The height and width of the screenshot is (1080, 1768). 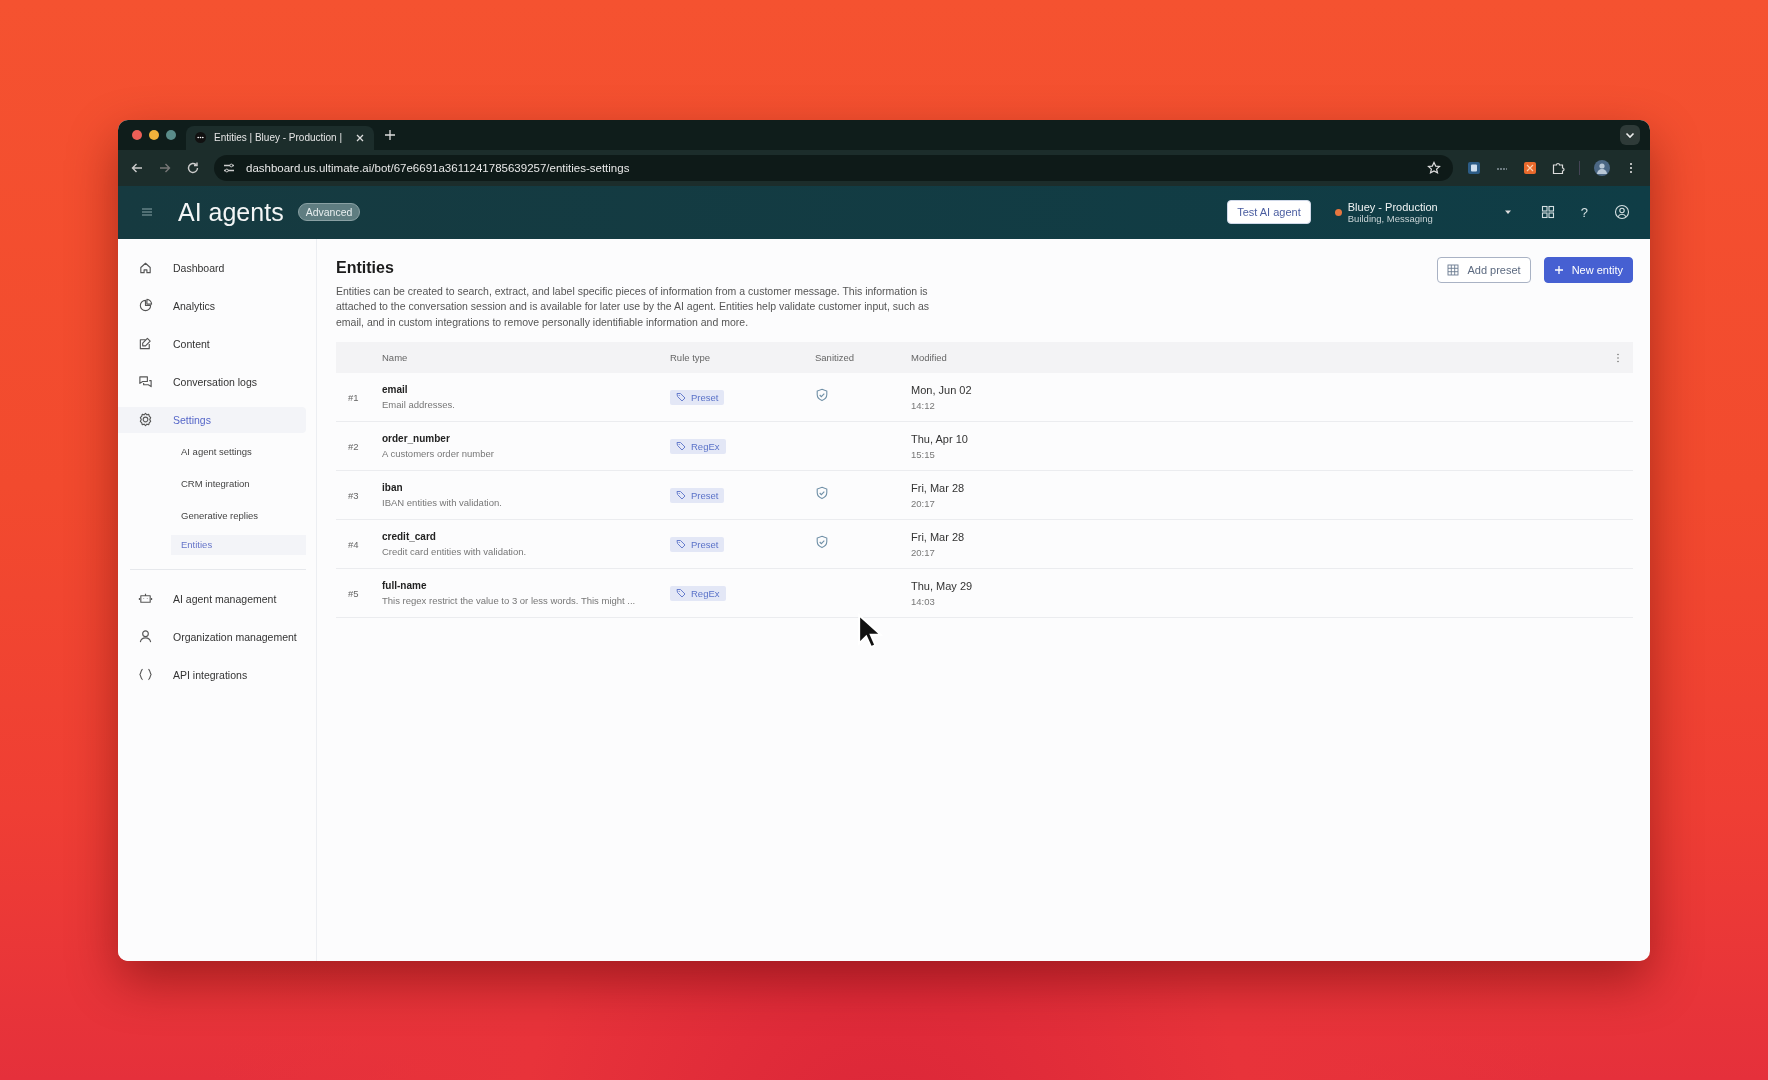 I want to click on entity-description: IBAN entities with validation., so click(x=442, y=502).